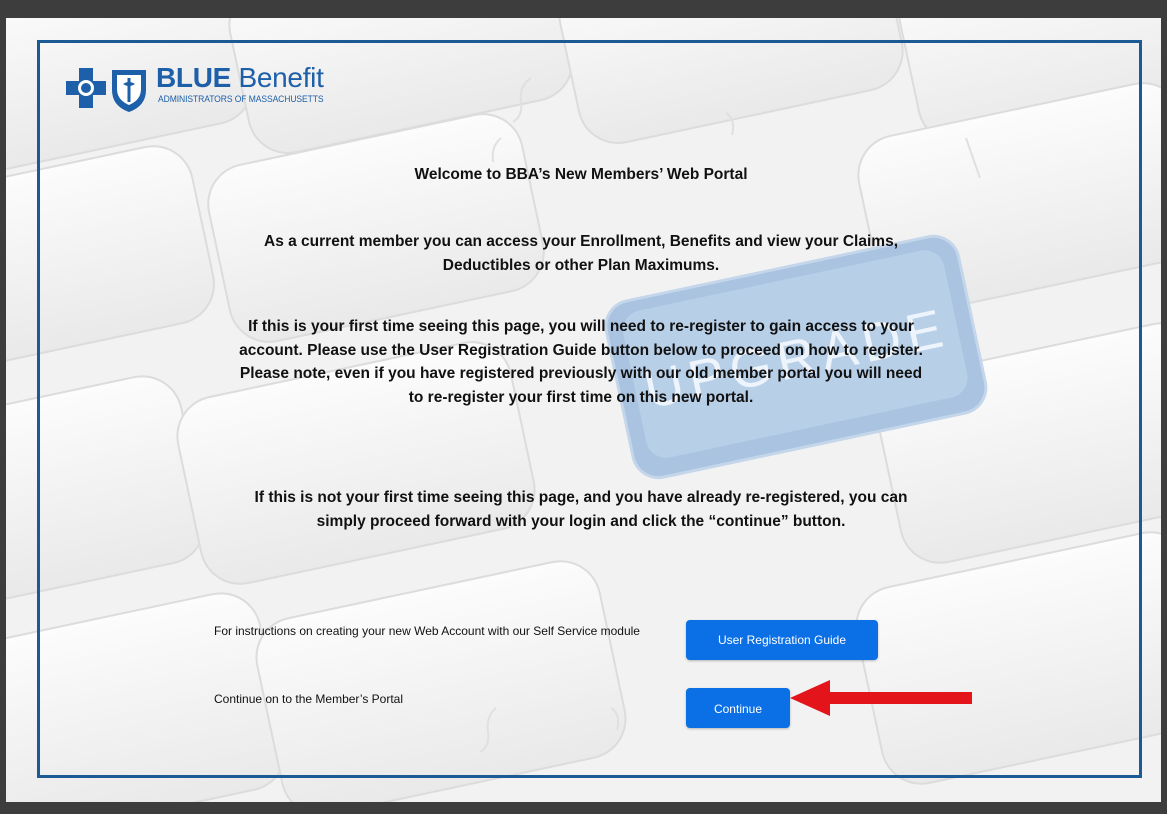 The width and height of the screenshot is (1167, 814). Describe the element at coordinates (581, 174) in the screenshot. I see `page-title: Welcome to BBA’s New Members’ Web Portal` at that location.